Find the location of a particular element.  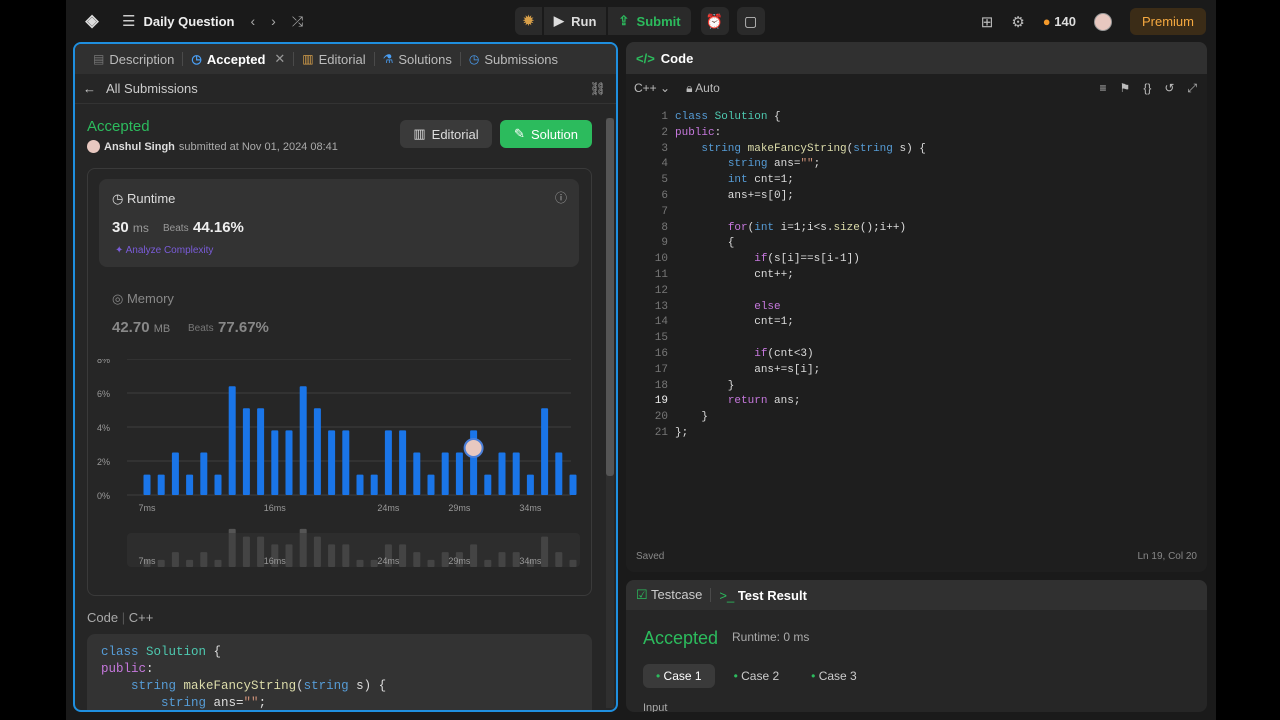

next-problem-icon: › is located at coordinates (273, 21).